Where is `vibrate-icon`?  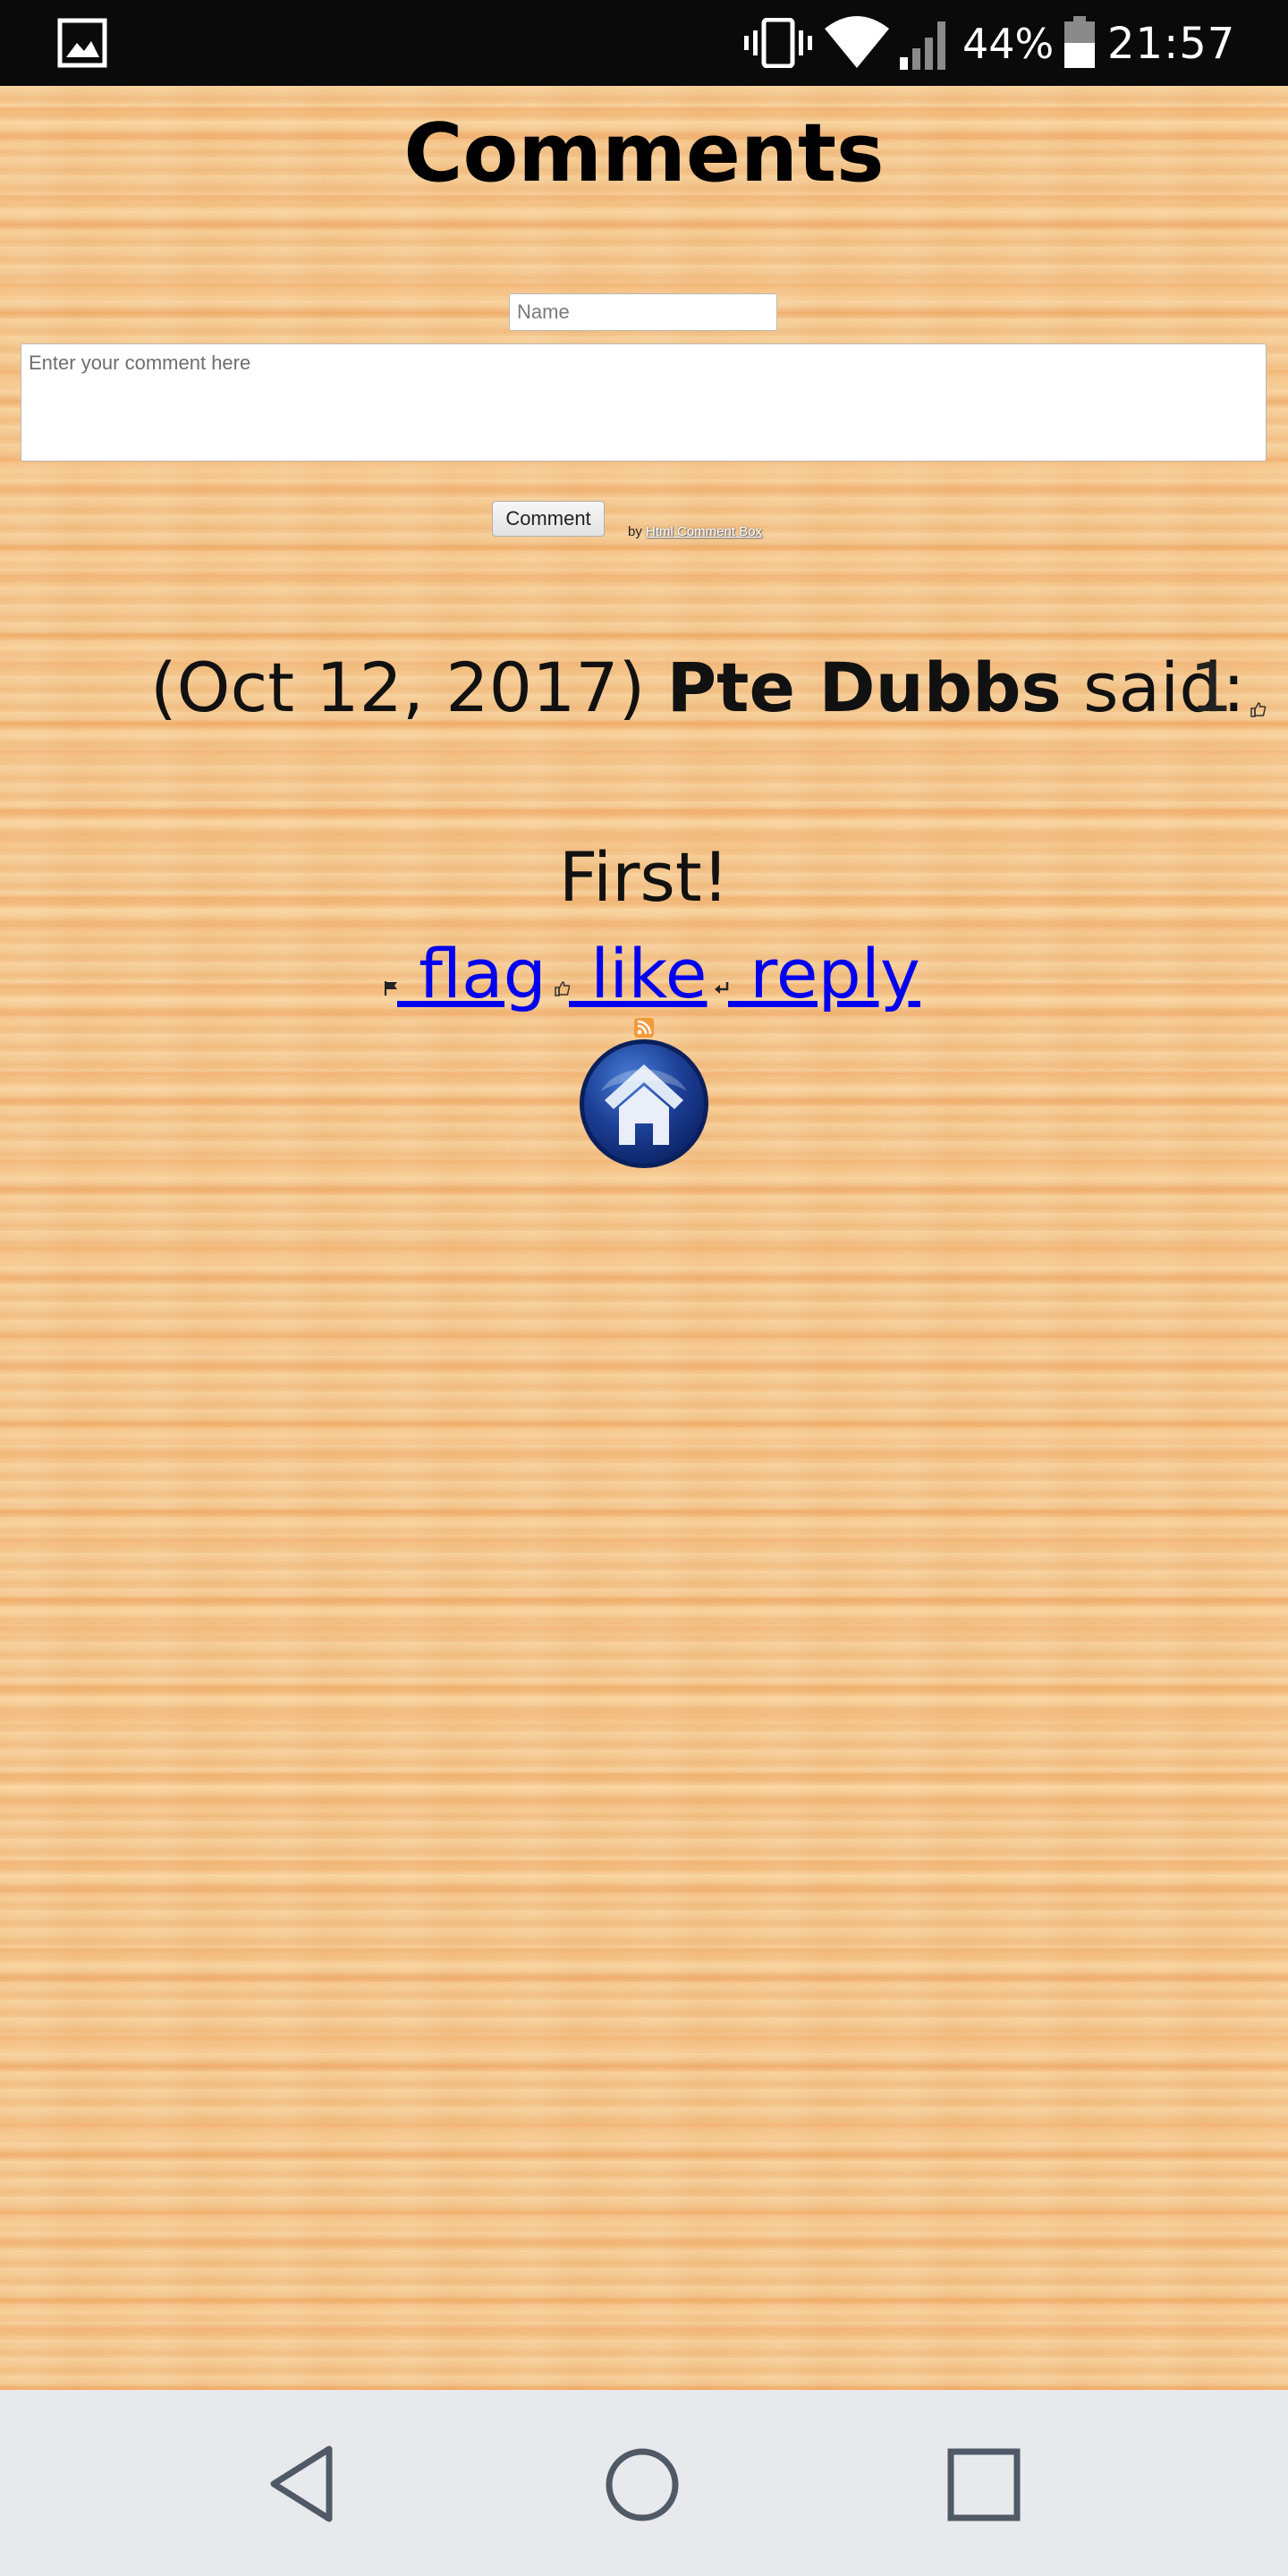 vibrate-icon is located at coordinates (778, 43).